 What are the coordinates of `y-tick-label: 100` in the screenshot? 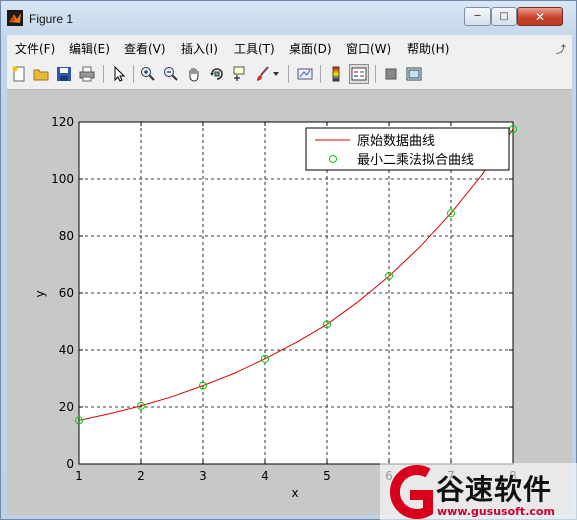 It's located at (62, 179).